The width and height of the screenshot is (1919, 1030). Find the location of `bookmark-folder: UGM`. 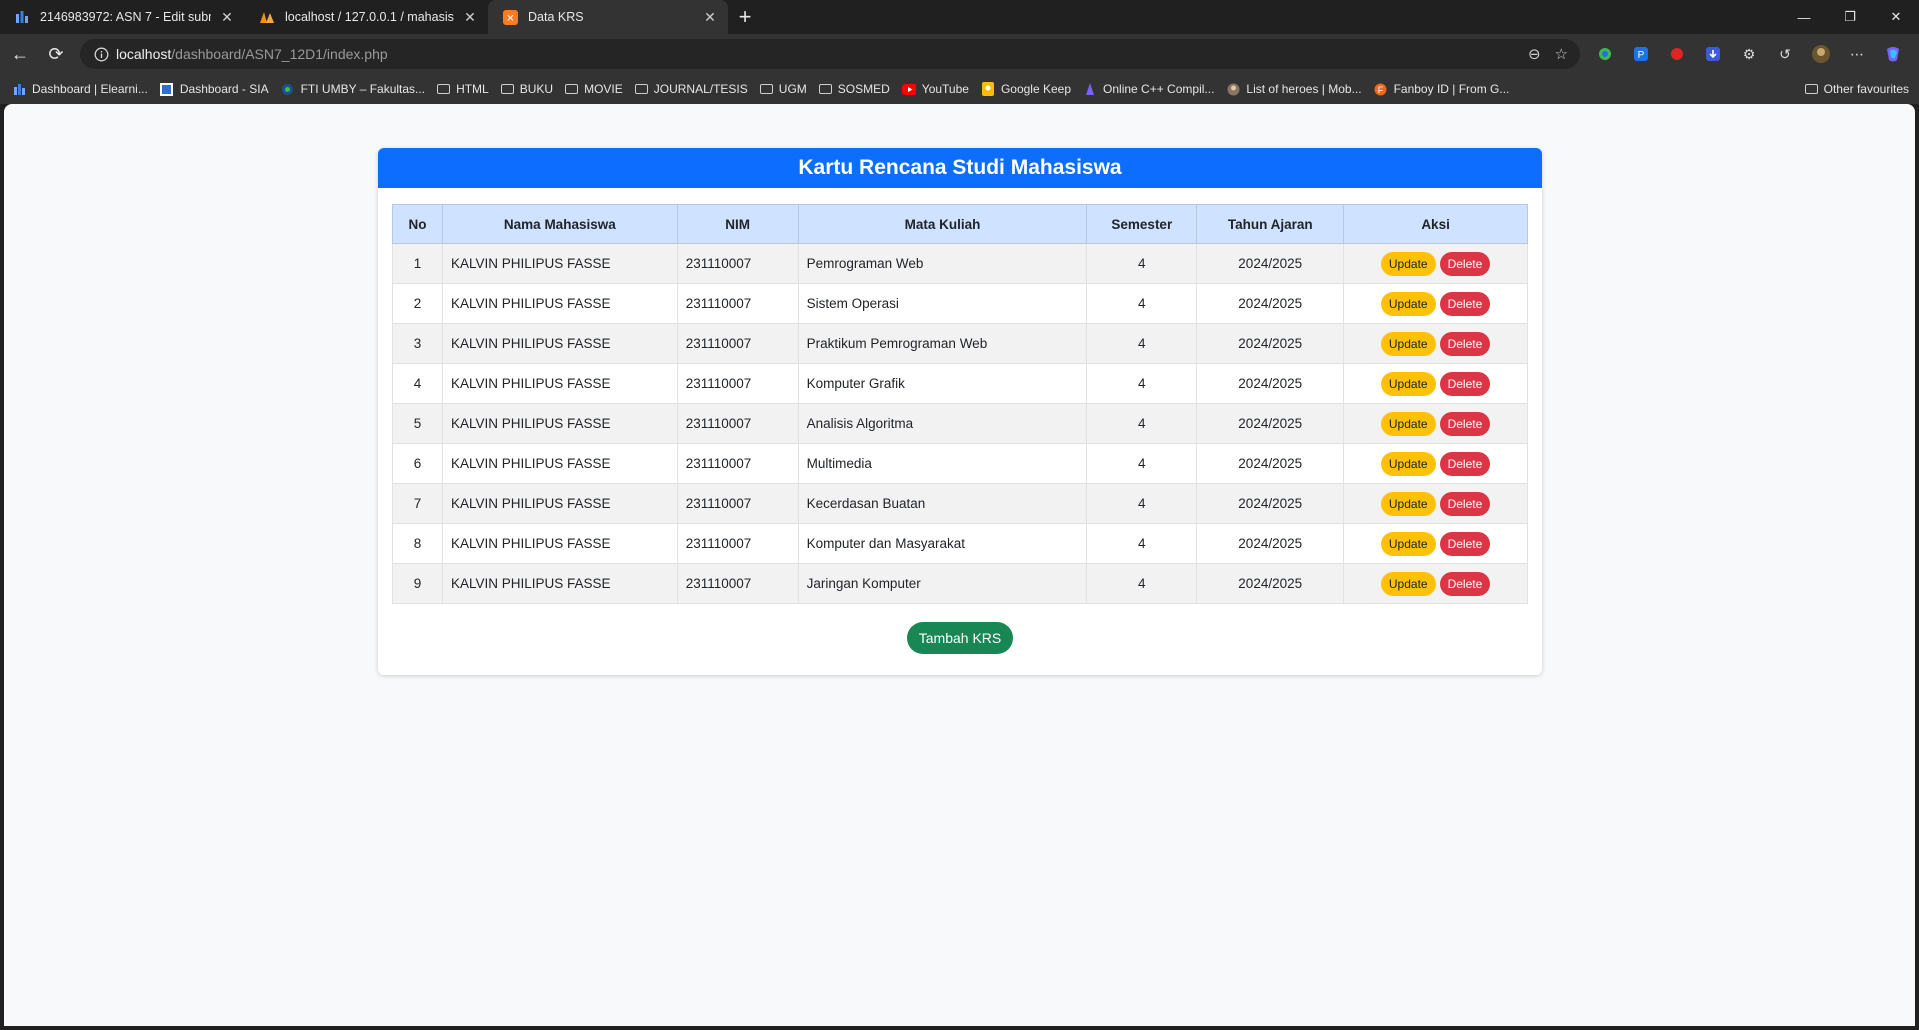

bookmark-folder: UGM is located at coordinates (783, 89).